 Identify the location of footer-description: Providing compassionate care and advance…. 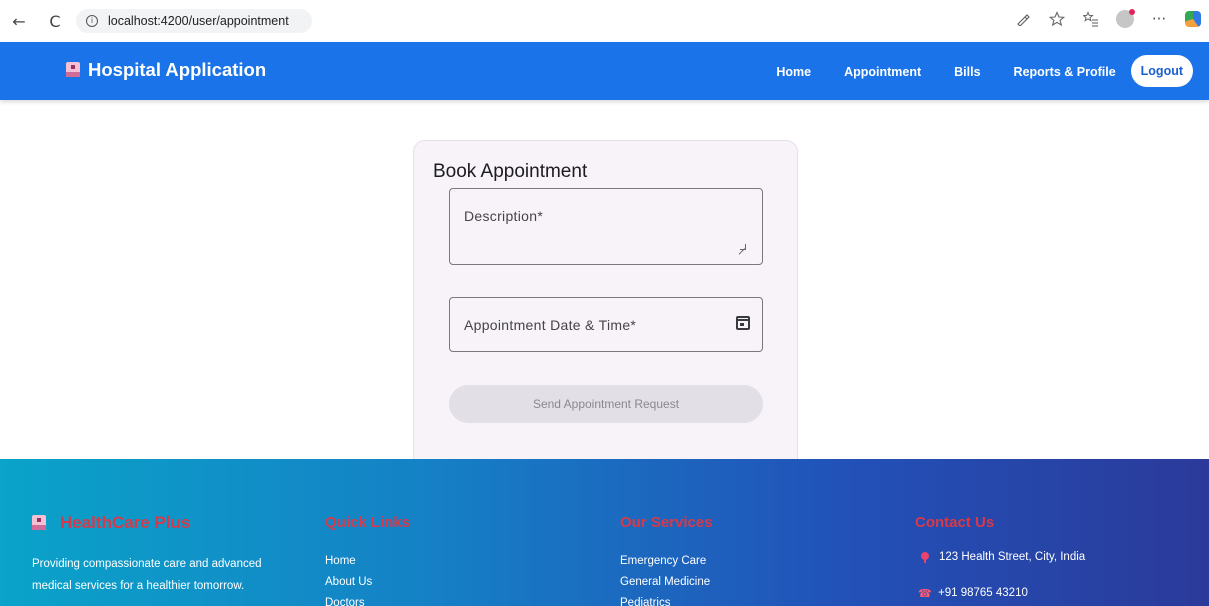
(147, 575).